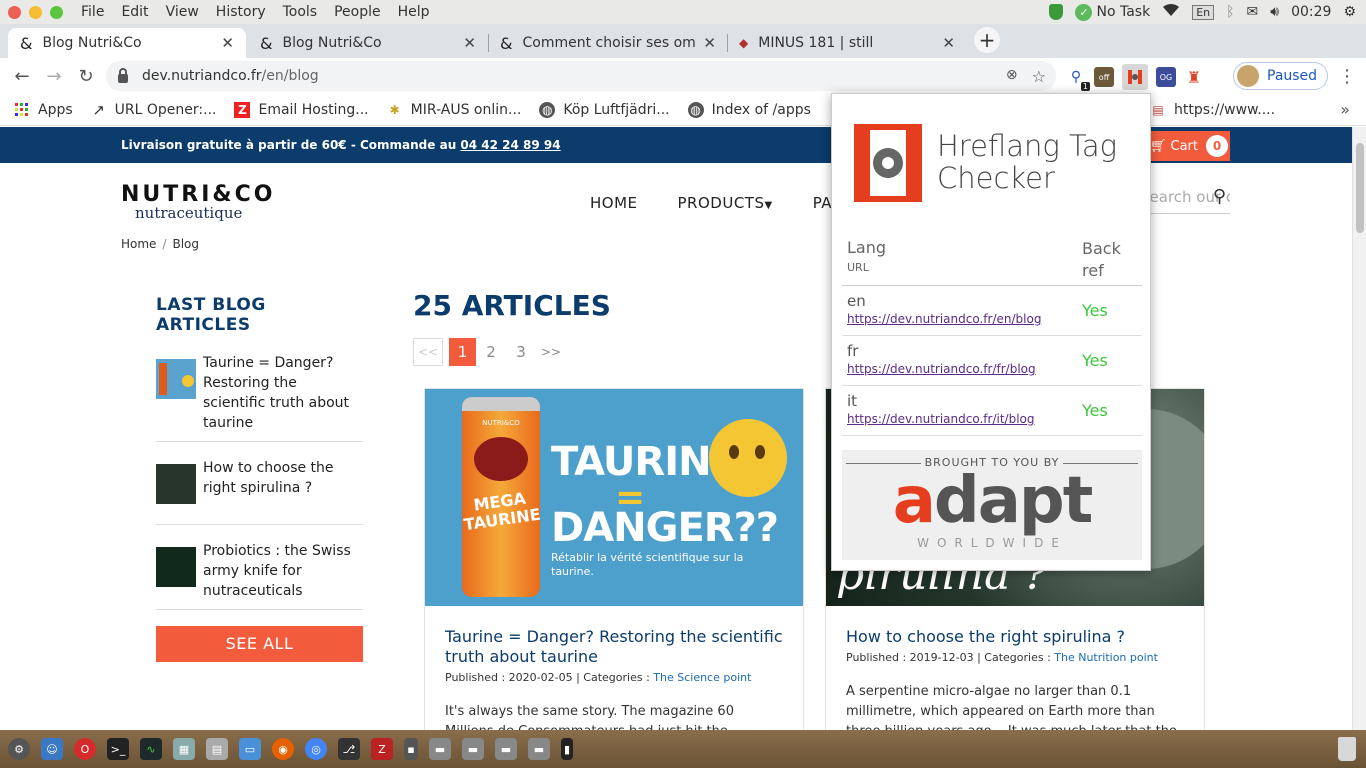  Describe the element at coordinates (1345, 109) in the screenshot. I see `more-bookmarks-icon: »` at that location.